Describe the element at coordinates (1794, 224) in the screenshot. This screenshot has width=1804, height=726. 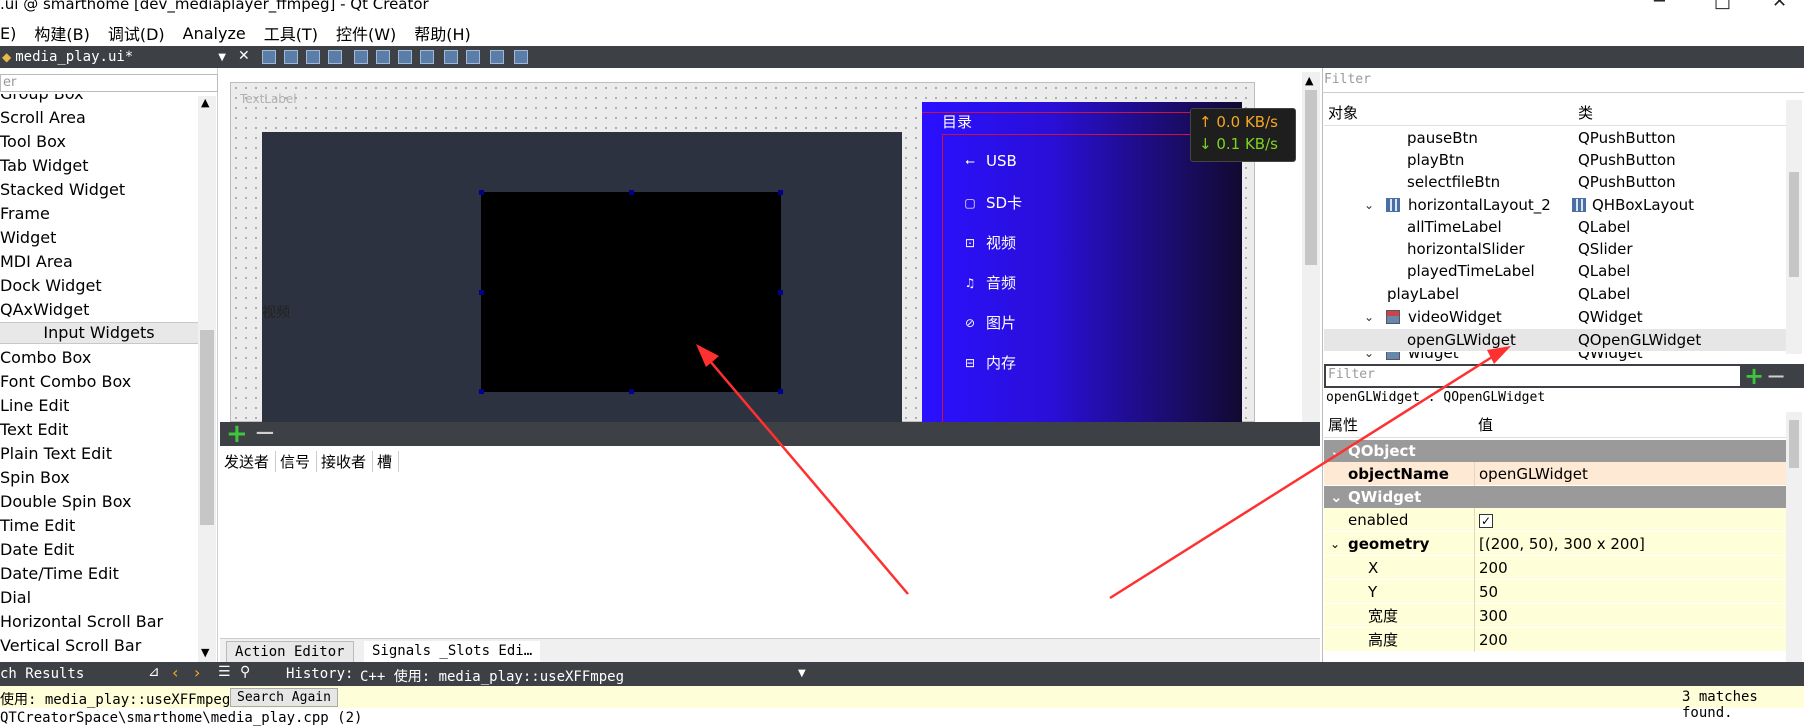
I see `object-inspector-scroll-thumb` at that location.